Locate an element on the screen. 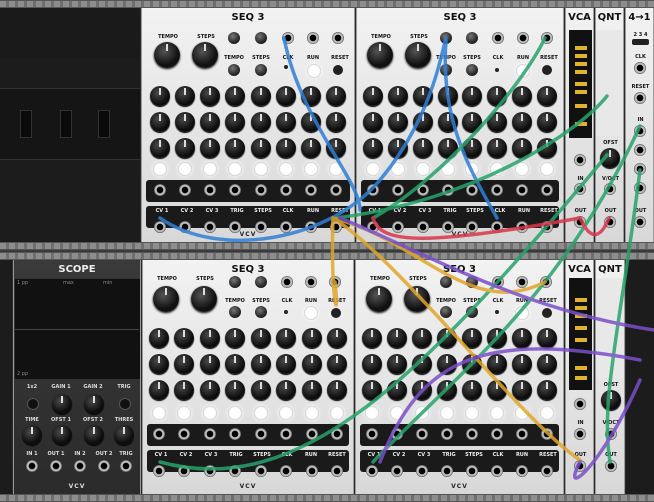 The height and width of the screenshot is (502, 654). ofst1-knob is located at coordinates (62, 435).